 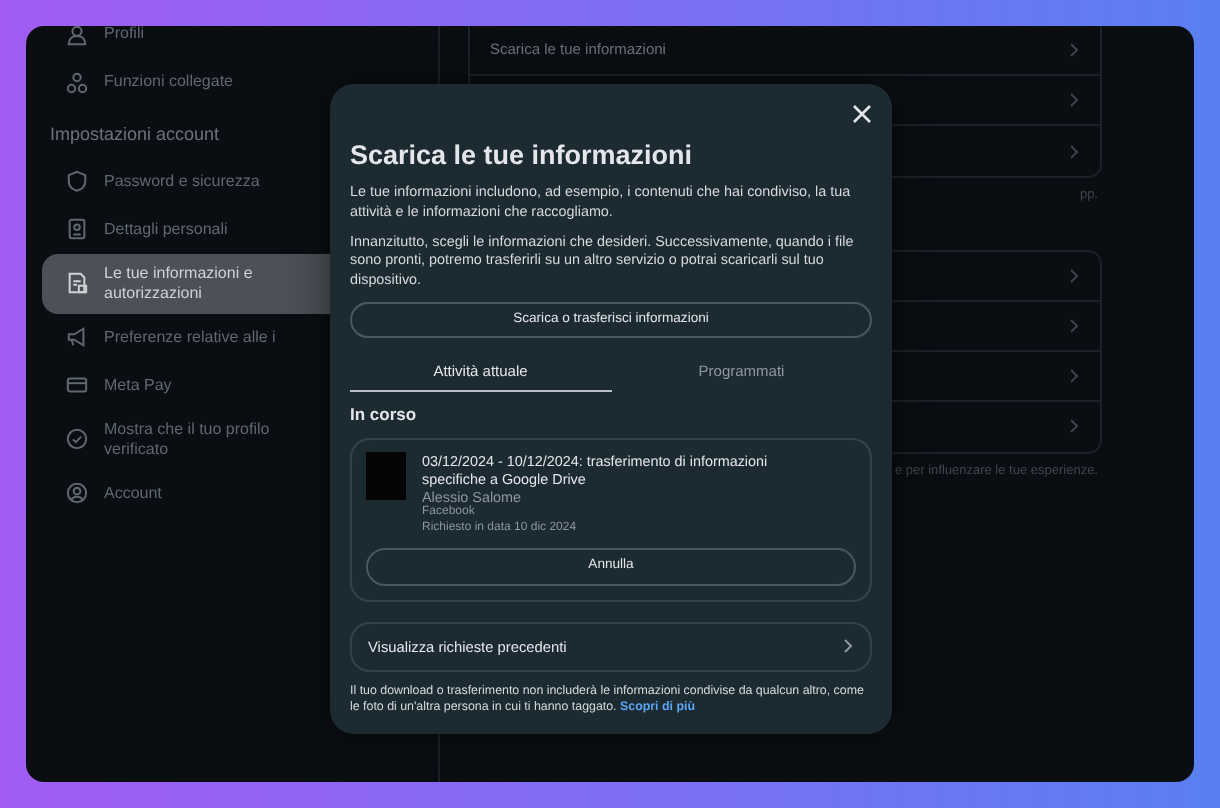 What do you see at coordinates (522, 156) in the screenshot?
I see `dialog-title: Scarica le tue informazioni` at bounding box center [522, 156].